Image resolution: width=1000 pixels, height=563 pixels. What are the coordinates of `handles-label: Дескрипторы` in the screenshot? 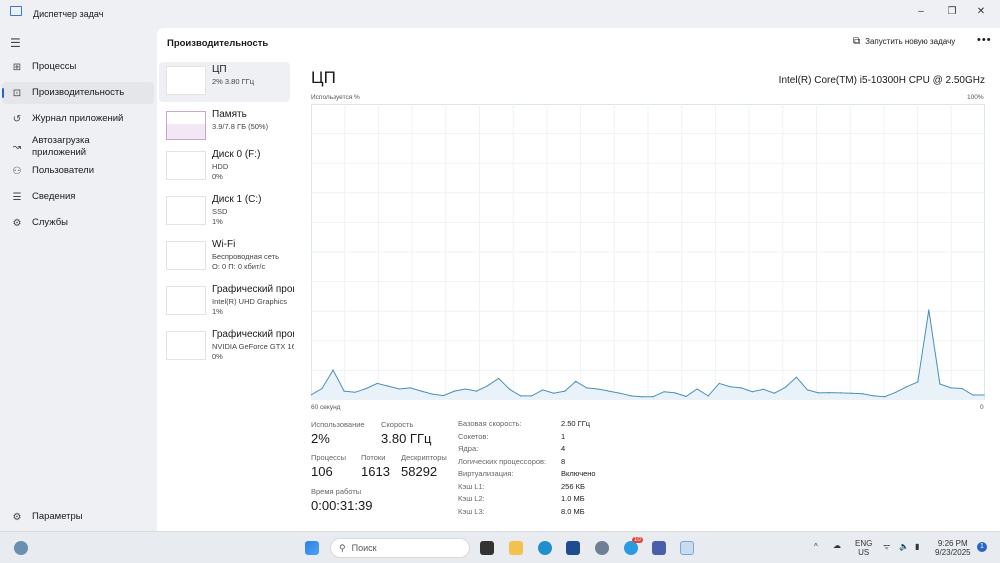 It's located at (424, 457).